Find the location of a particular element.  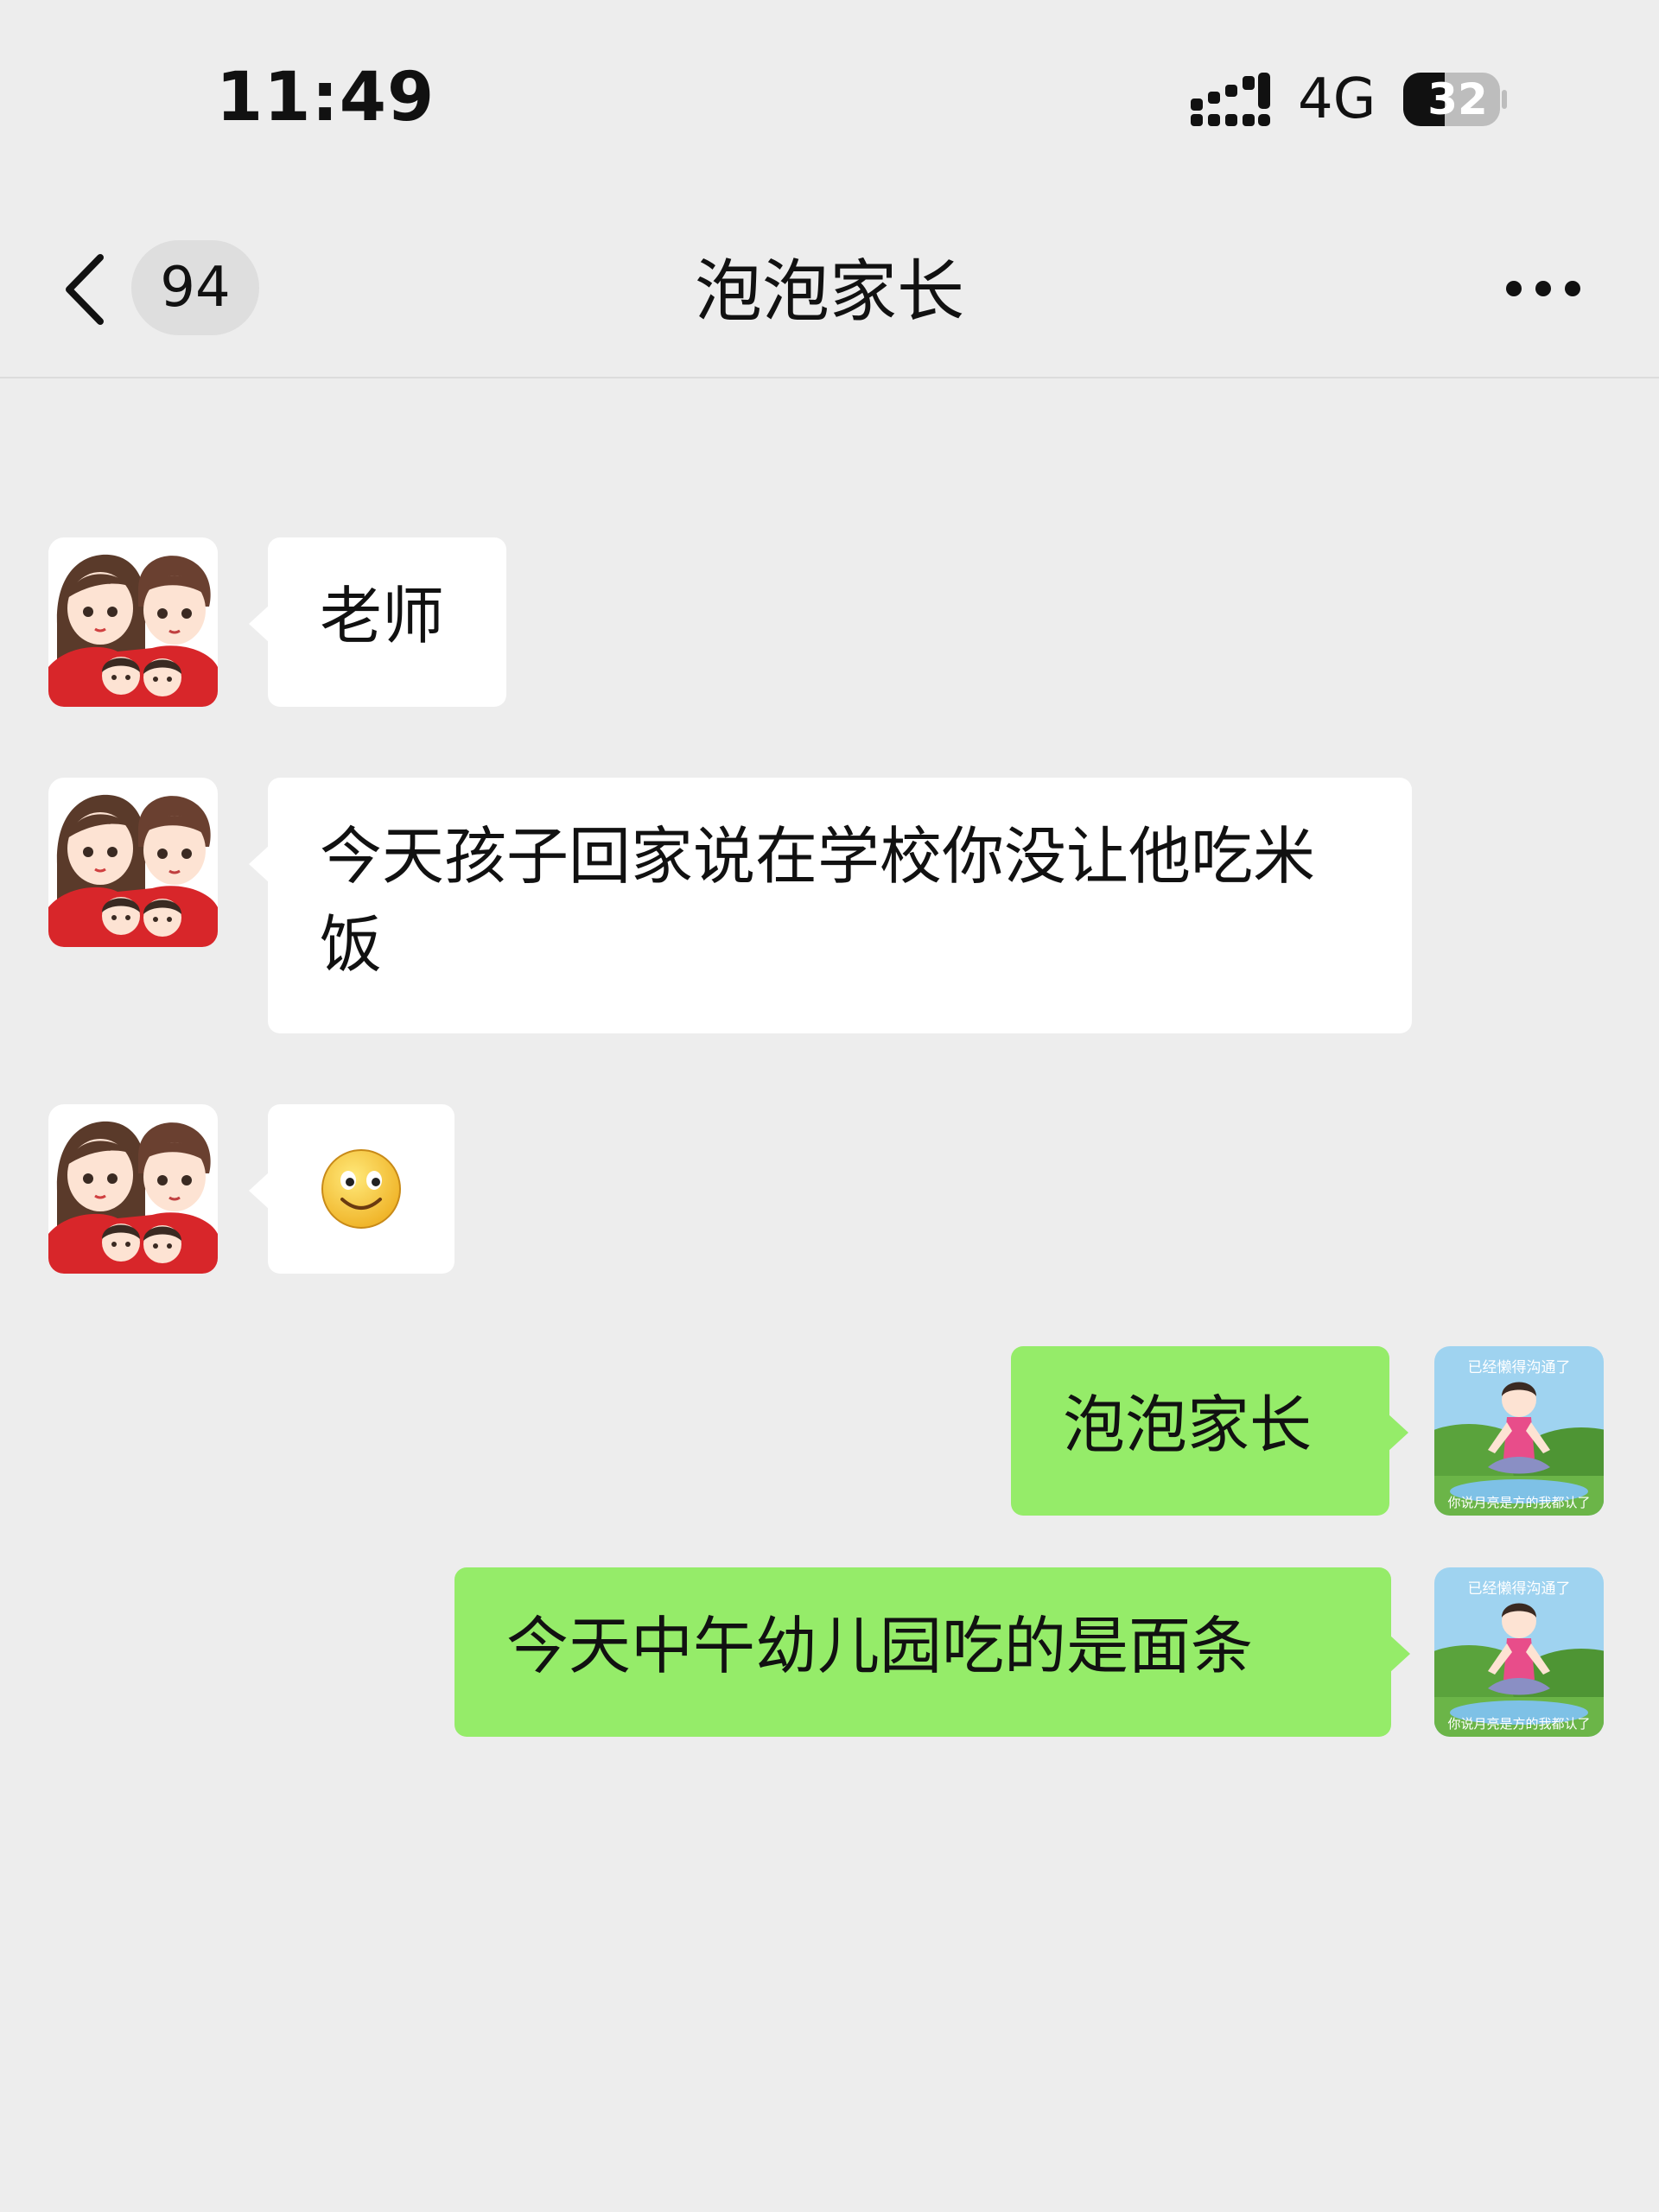

message-text: 今天中午幼儿园吃的是面条 is located at coordinates (880, 1646).